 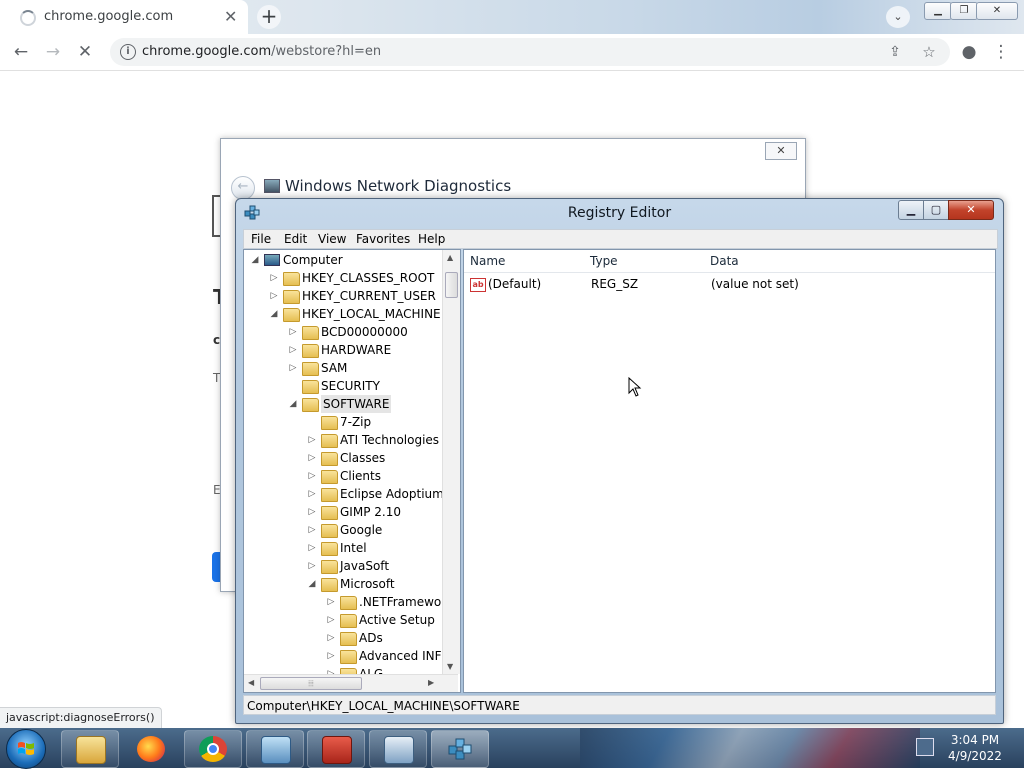 I want to click on tree-node: ▷ ALG, so click(x=343, y=669).